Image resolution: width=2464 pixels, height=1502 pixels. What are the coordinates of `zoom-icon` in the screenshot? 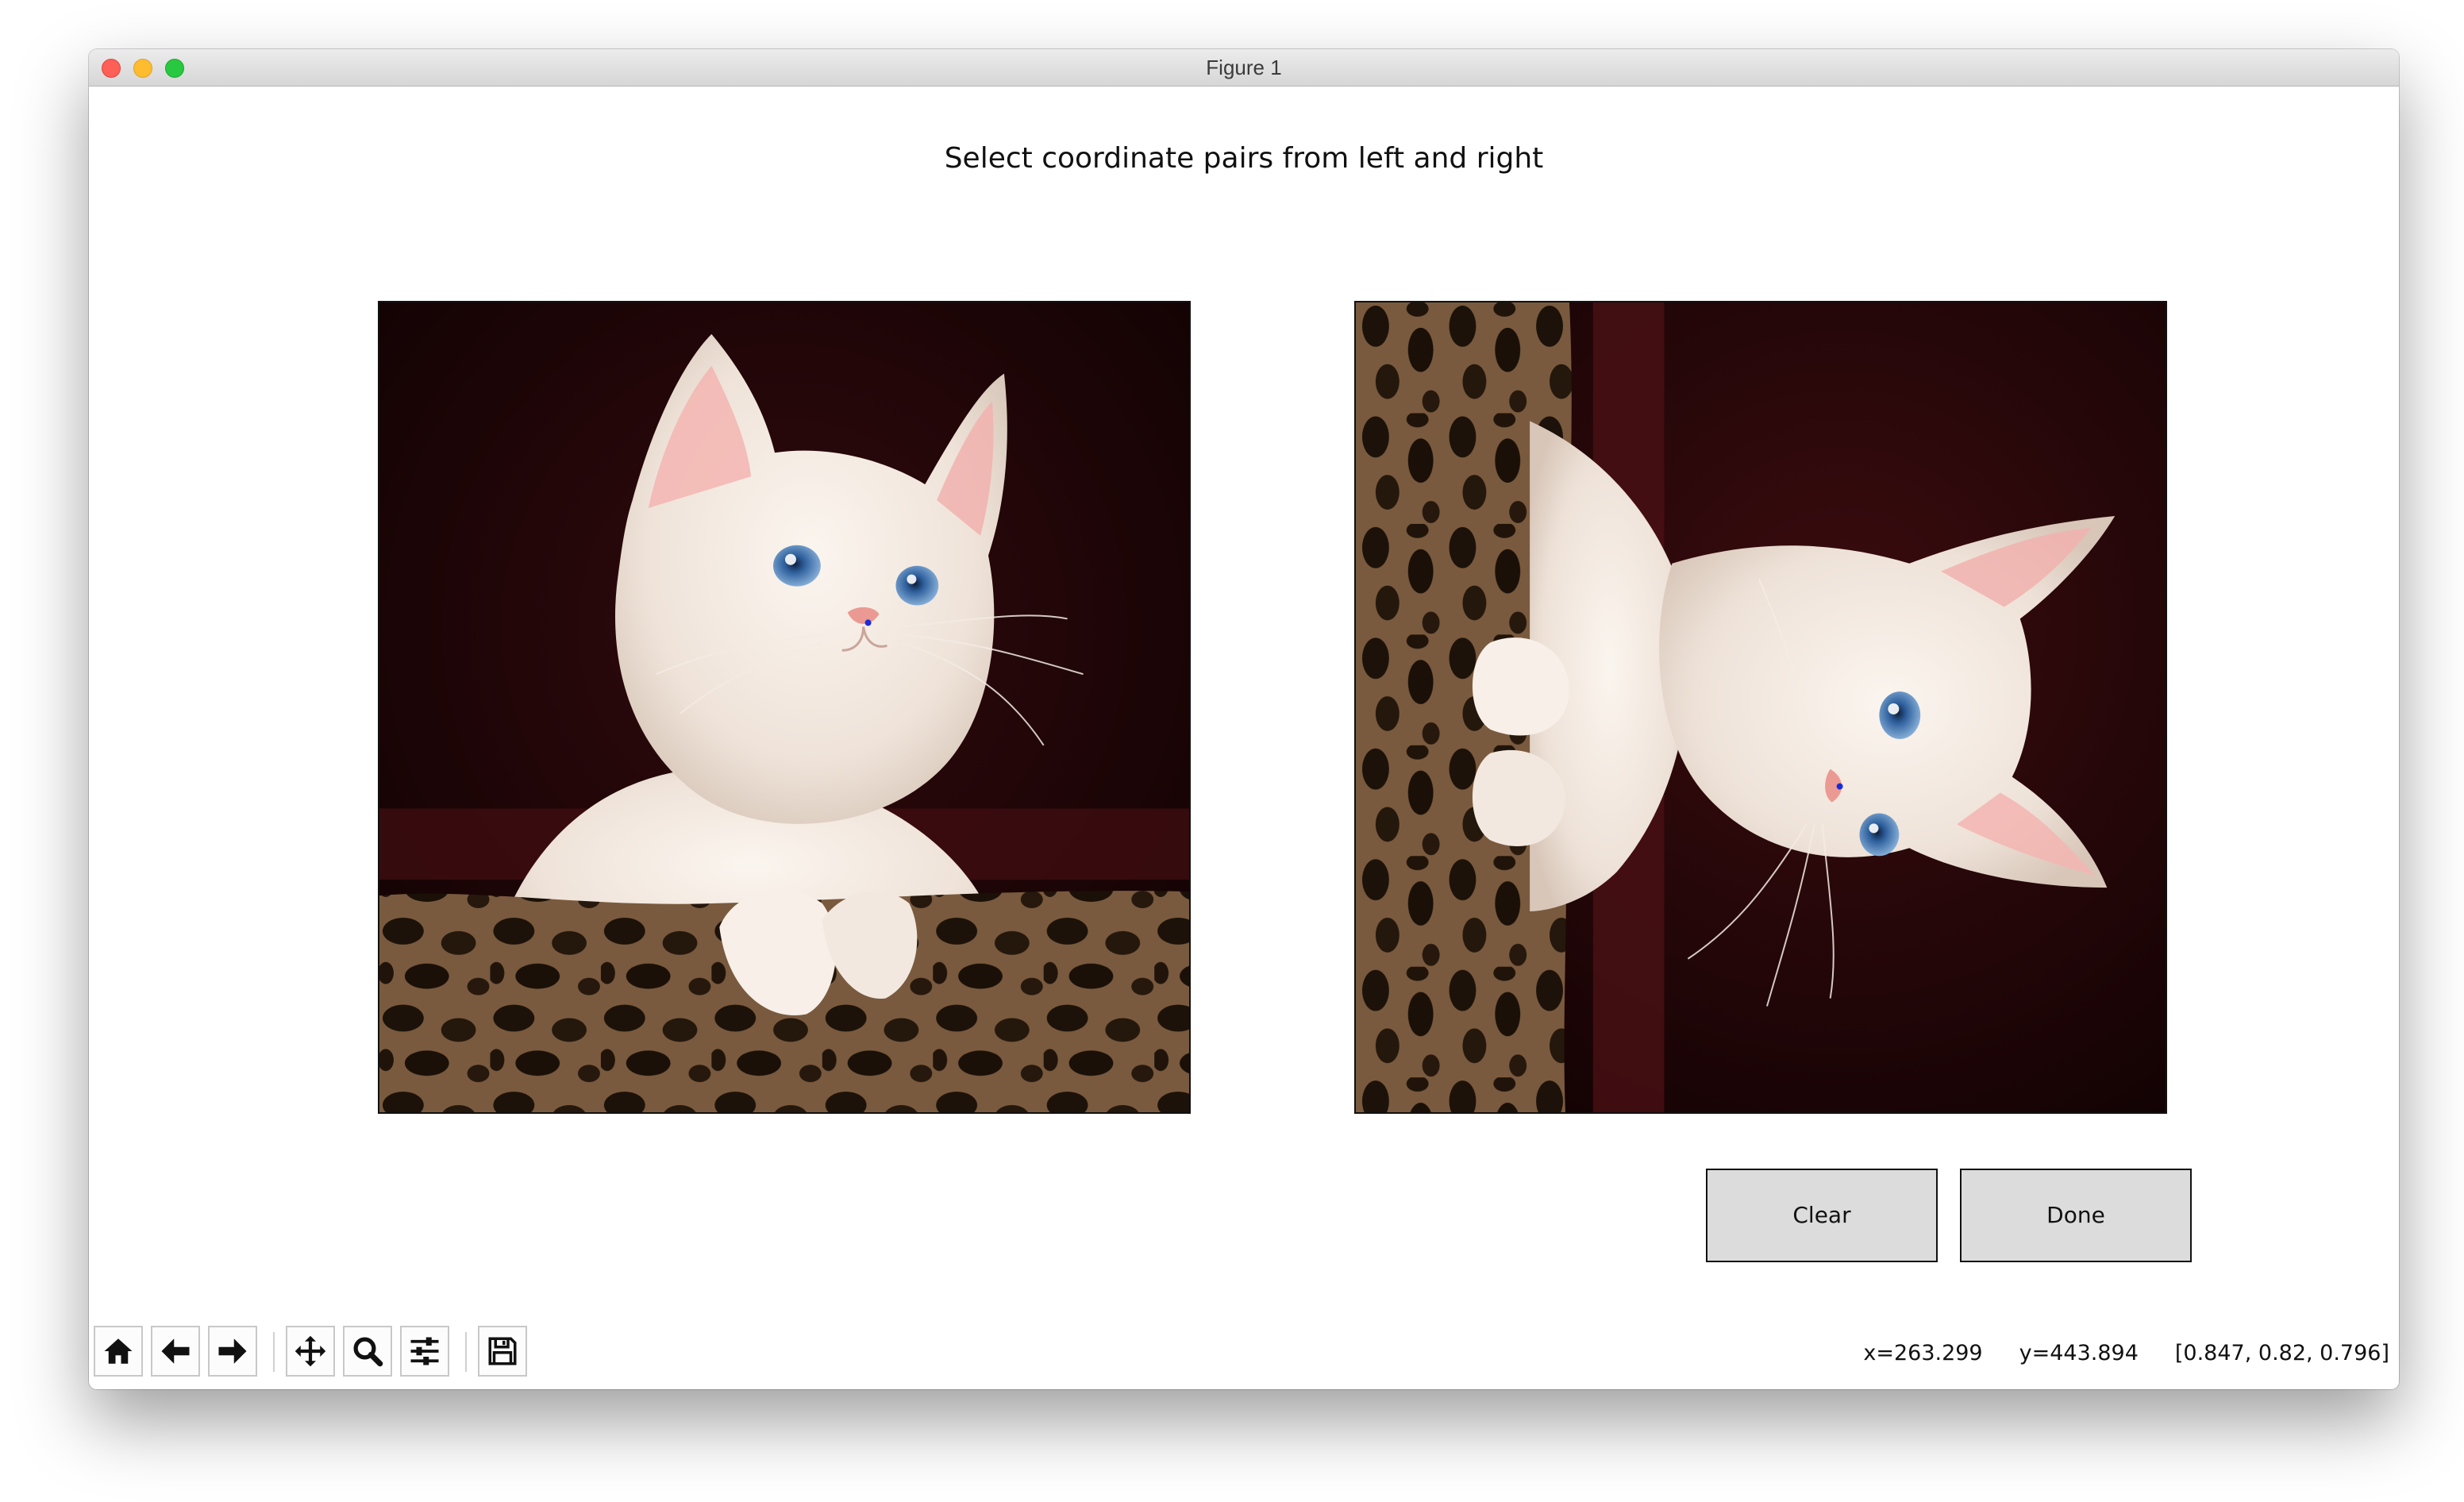 It's located at (368, 1352).